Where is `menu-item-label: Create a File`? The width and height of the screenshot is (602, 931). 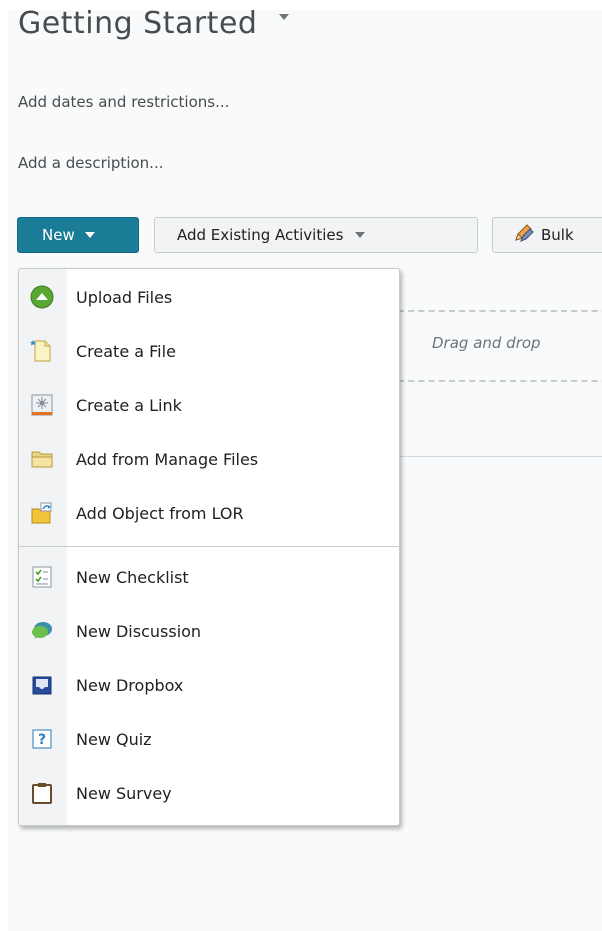
menu-item-label: Create a File is located at coordinates (126, 351).